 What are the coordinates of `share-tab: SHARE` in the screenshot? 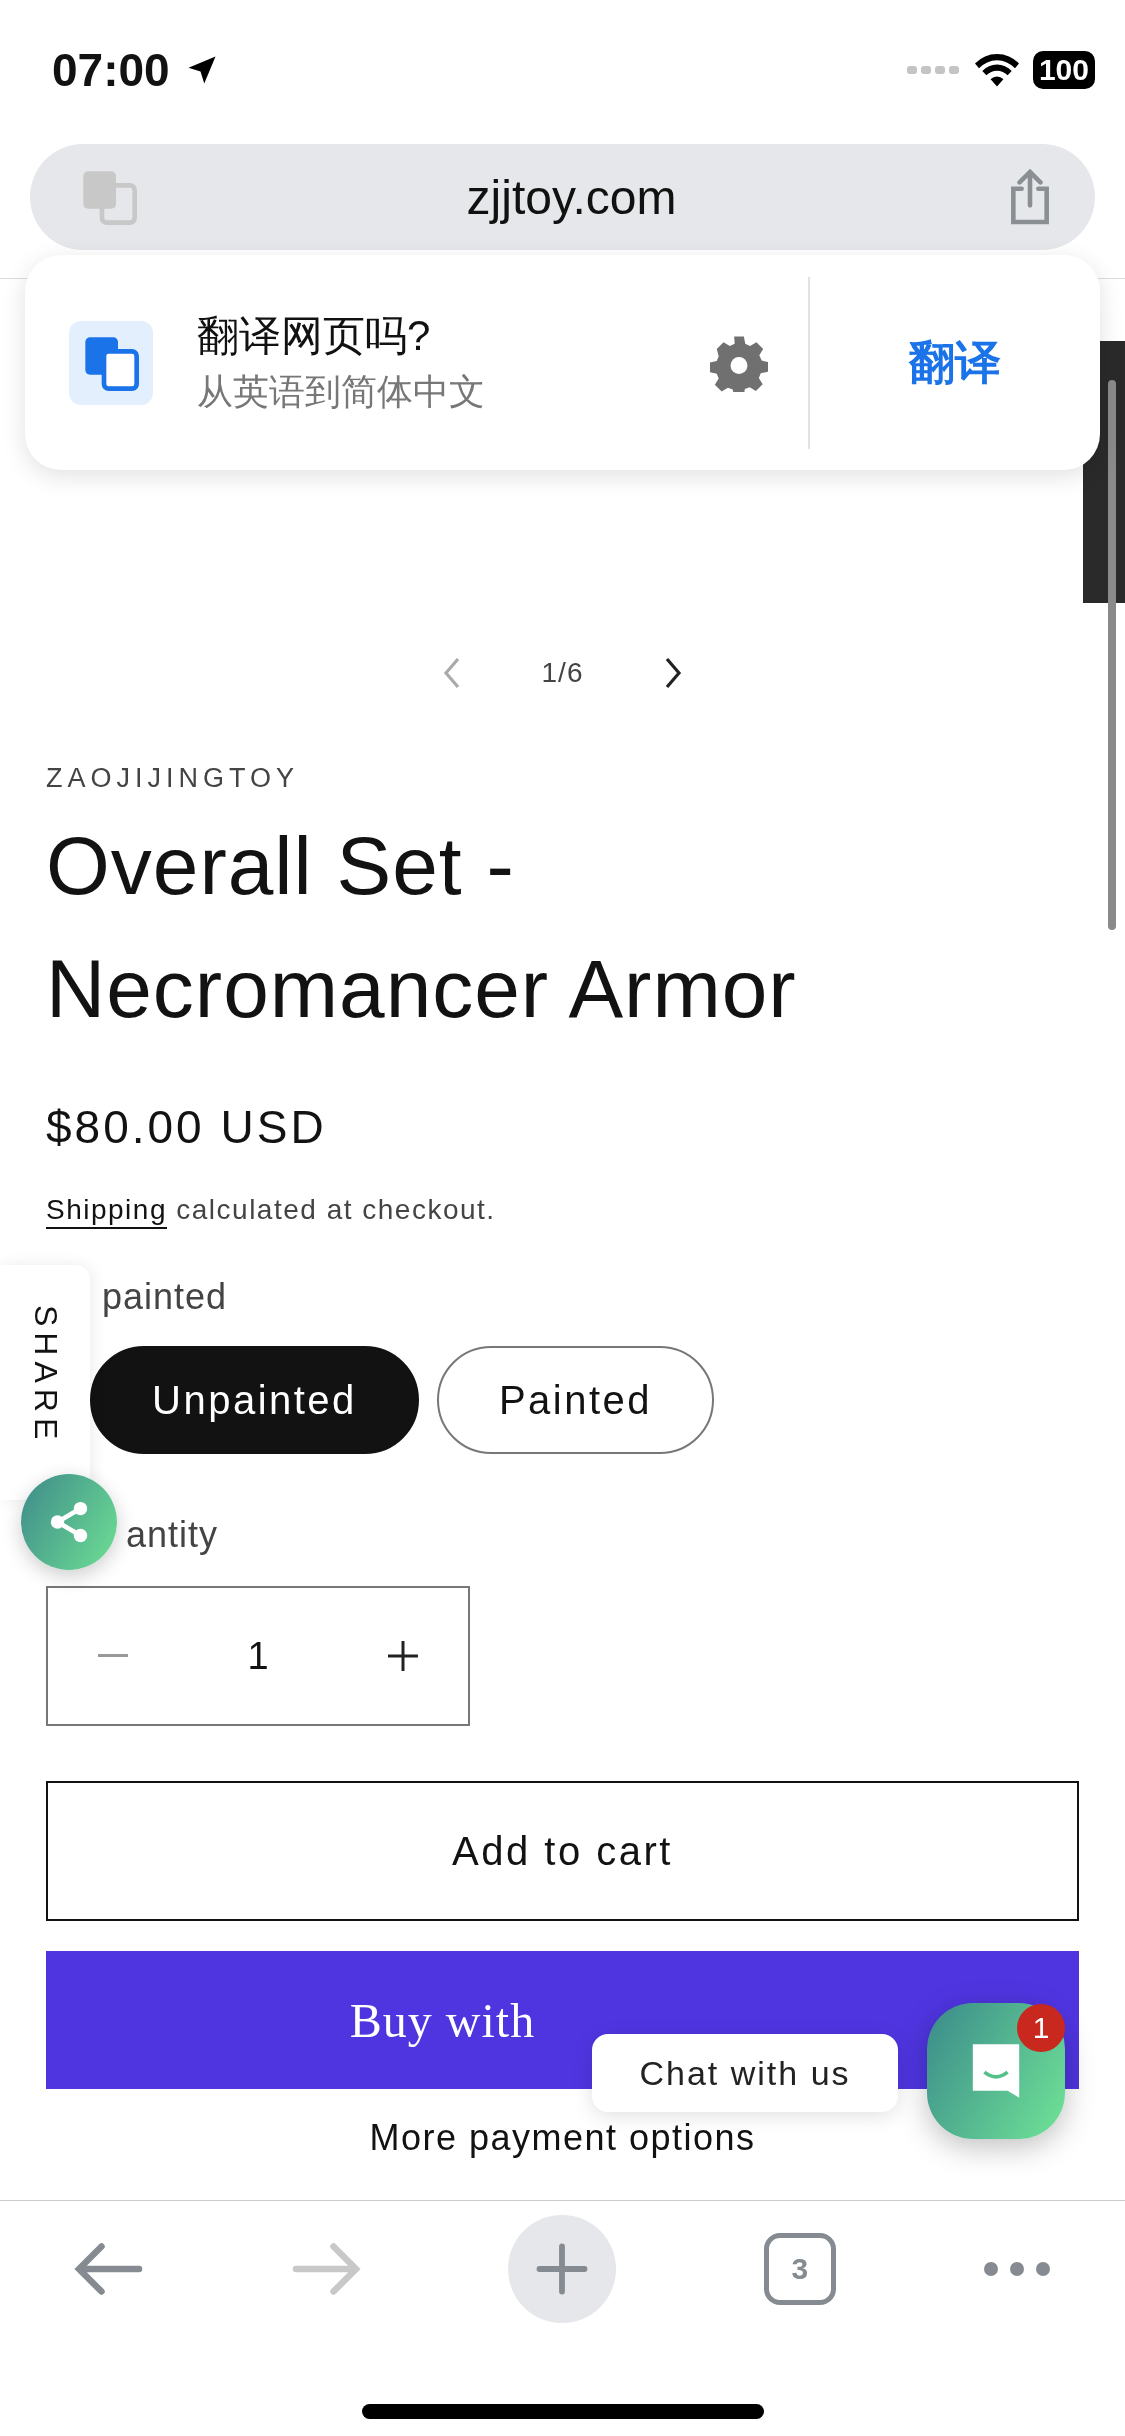 It's located at (45, 1382).